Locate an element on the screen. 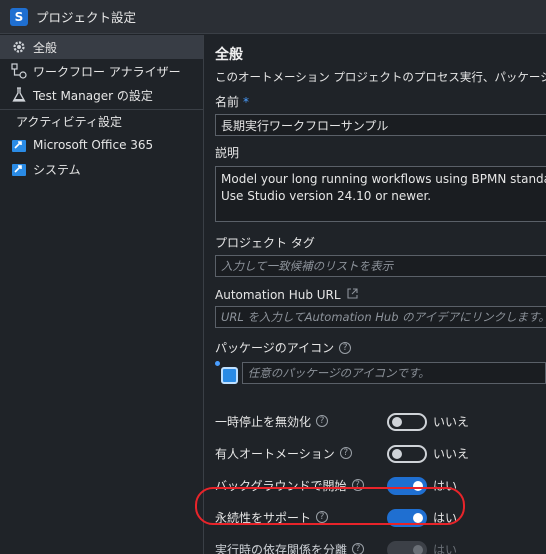 This screenshot has height=554, width=546. toggle-row-isolate-dependencies: 実行時の依存関係を分離? はい is located at coordinates (380, 543).